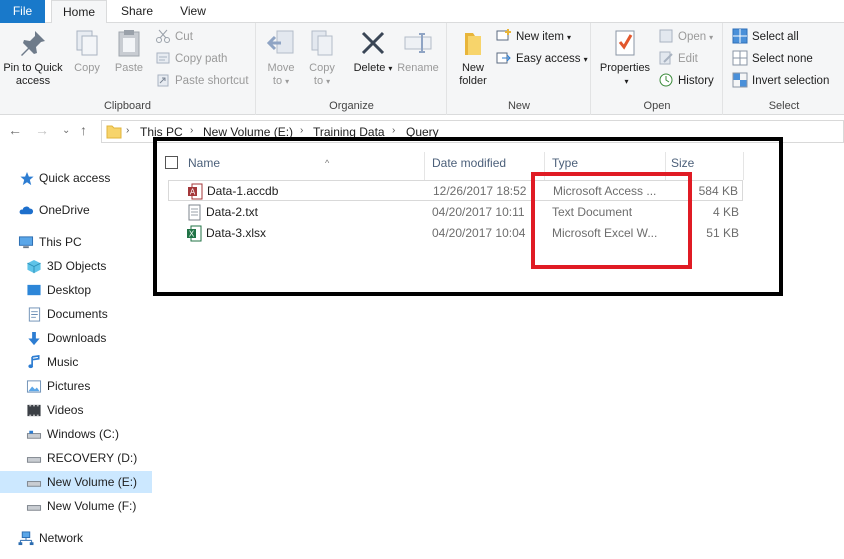 The height and width of the screenshot is (559, 844). Describe the element at coordinates (212, 81) in the screenshot. I see `paste-shortcut-label: Paste shortcut` at that location.